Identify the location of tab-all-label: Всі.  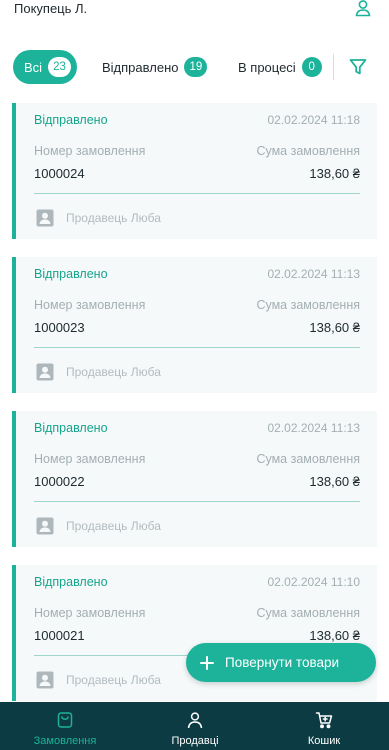
(33, 67).